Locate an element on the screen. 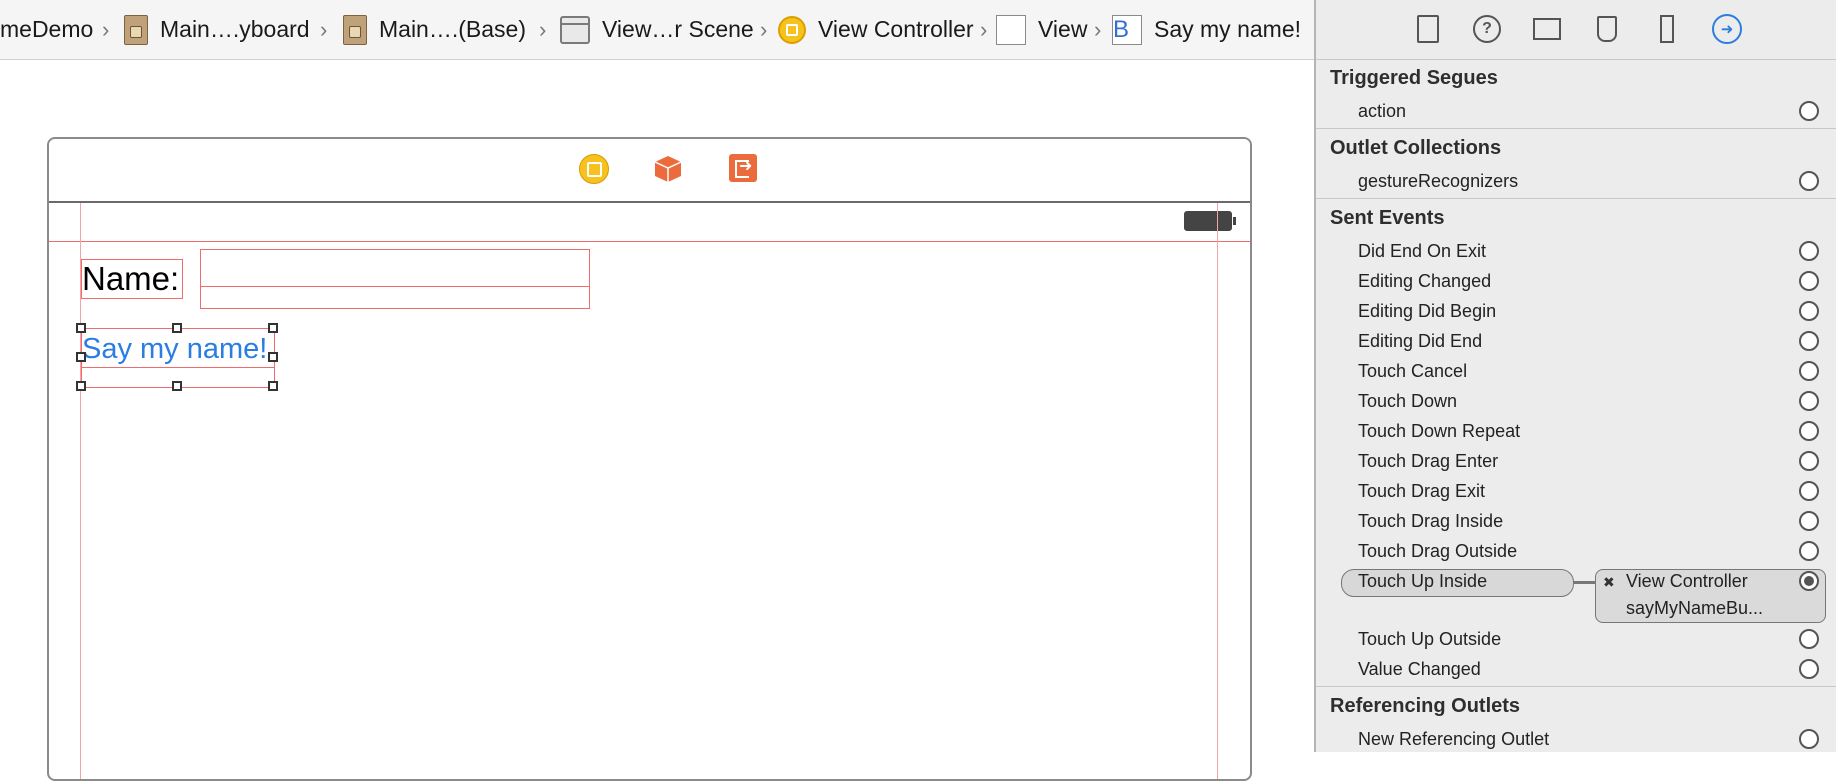 The height and width of the screenshot is (781, 1836). connected-circle-icon is located at coordinates (1809, 581).